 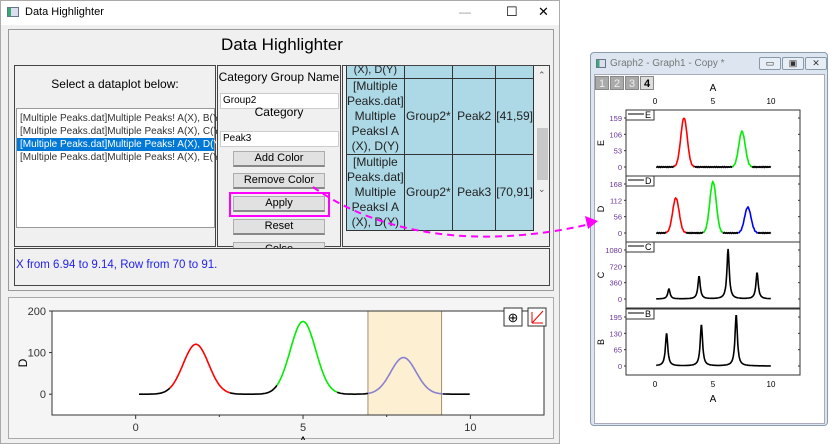 What do you see at coordinates (13, 12) in the screenshot?
I see `app-icon` at bounding box center [13, 12].